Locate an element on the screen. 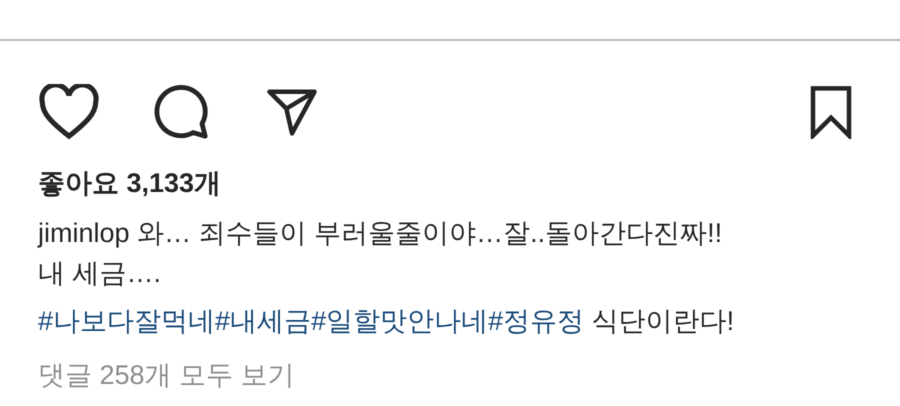 The width and height of the screenshot is (900, 406). like-heart-icon is located at coordinates (69, 112).